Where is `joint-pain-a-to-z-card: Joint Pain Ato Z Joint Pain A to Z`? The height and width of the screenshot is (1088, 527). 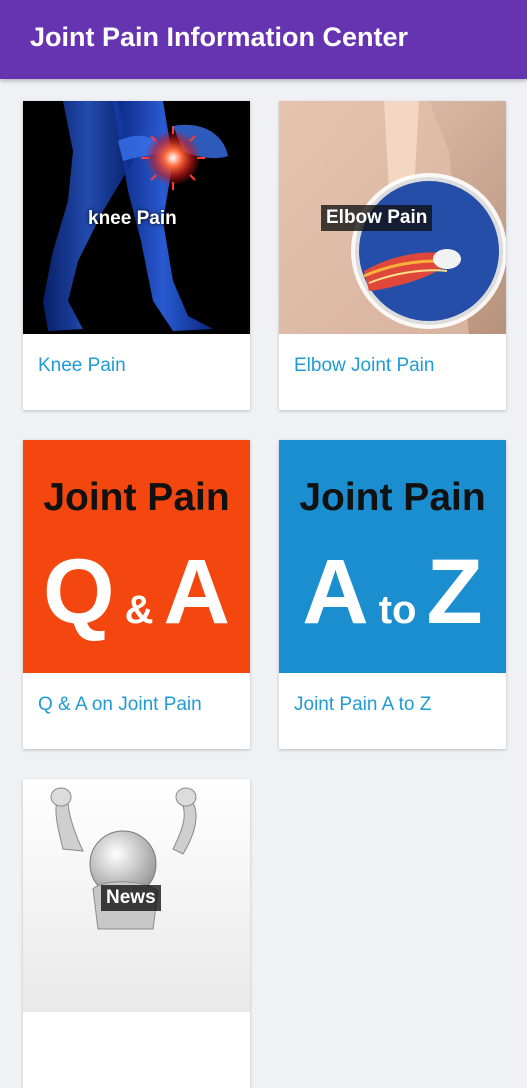 joint-pain-a-to-z-card: Joint Pain Ato Z Joint Pain A to Z is located at coordinates (392, 594).